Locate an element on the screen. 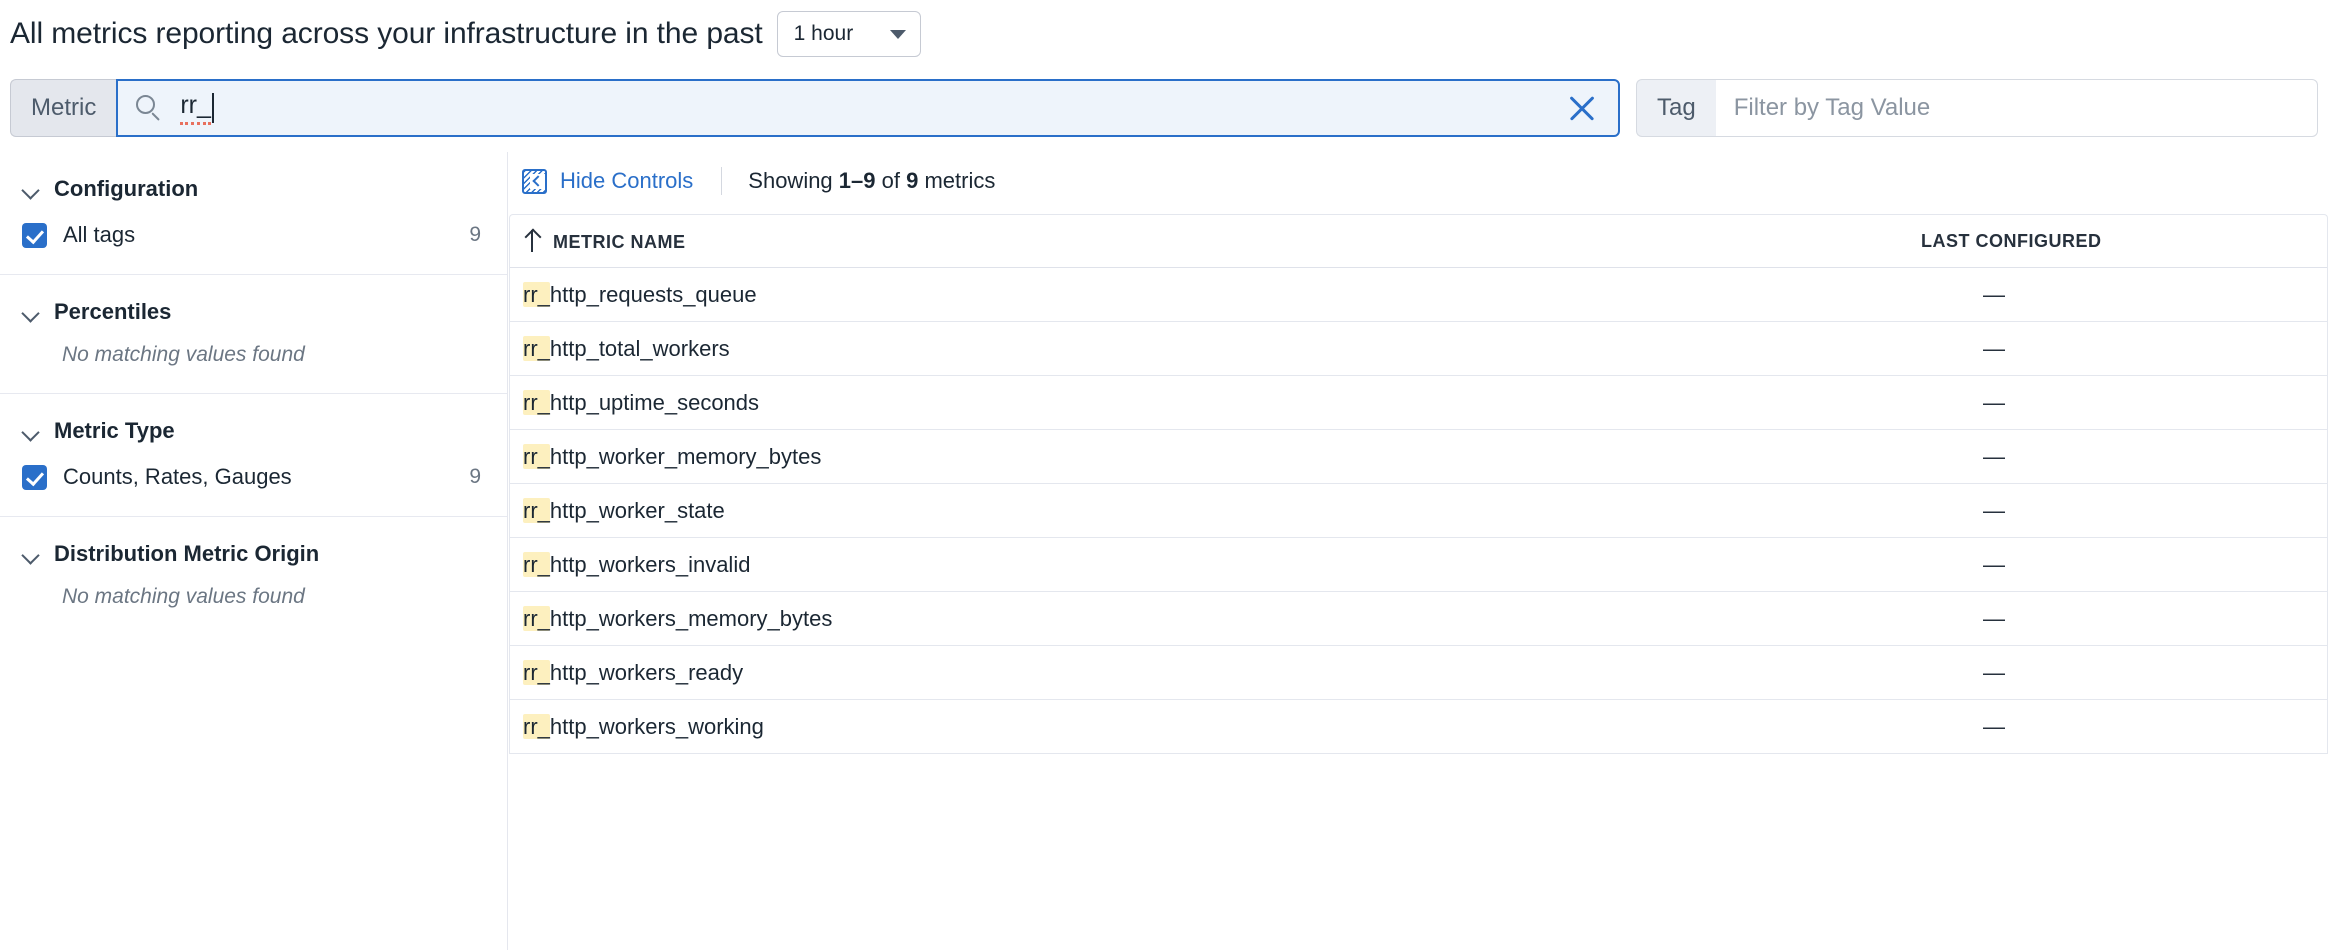 The height and width of the screenshot is (950, 2328). table-row: rr_http_total_workers — is located at coordinates (1418, 349).